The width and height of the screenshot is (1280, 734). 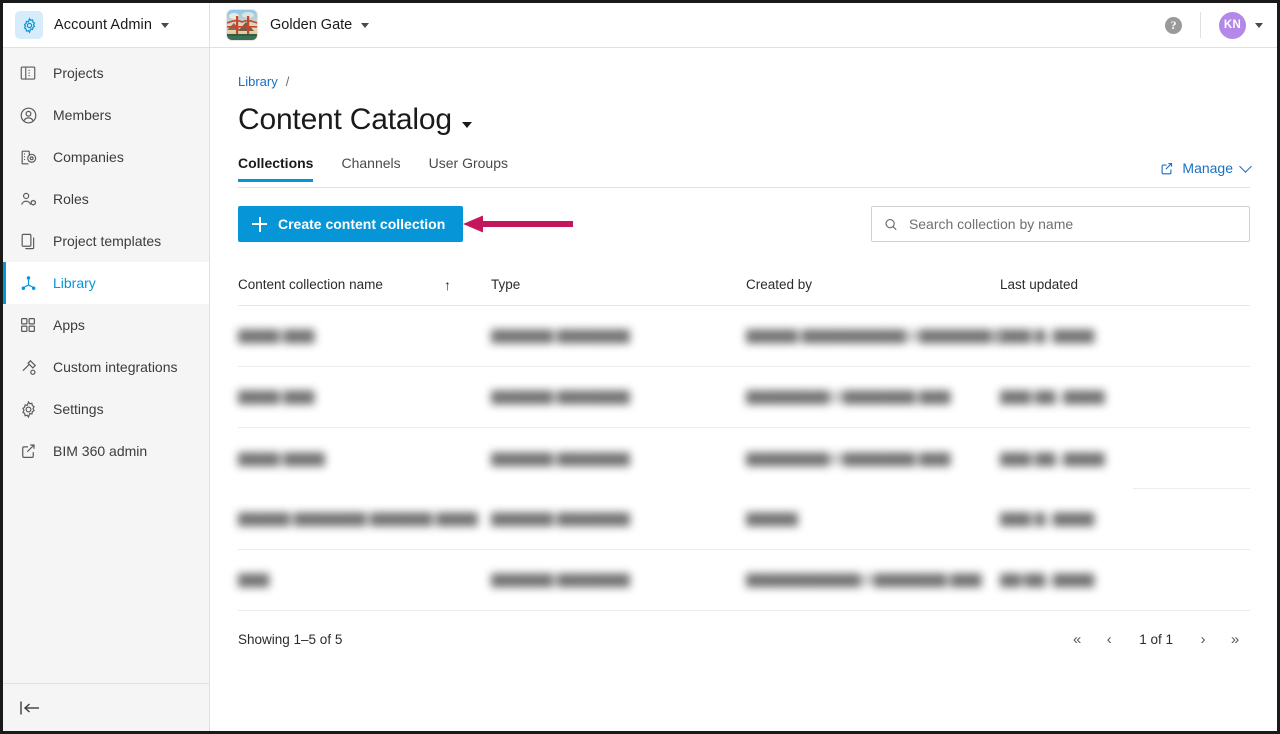 I want to click on pagination-last-button: », so click(x=1235, y=639).